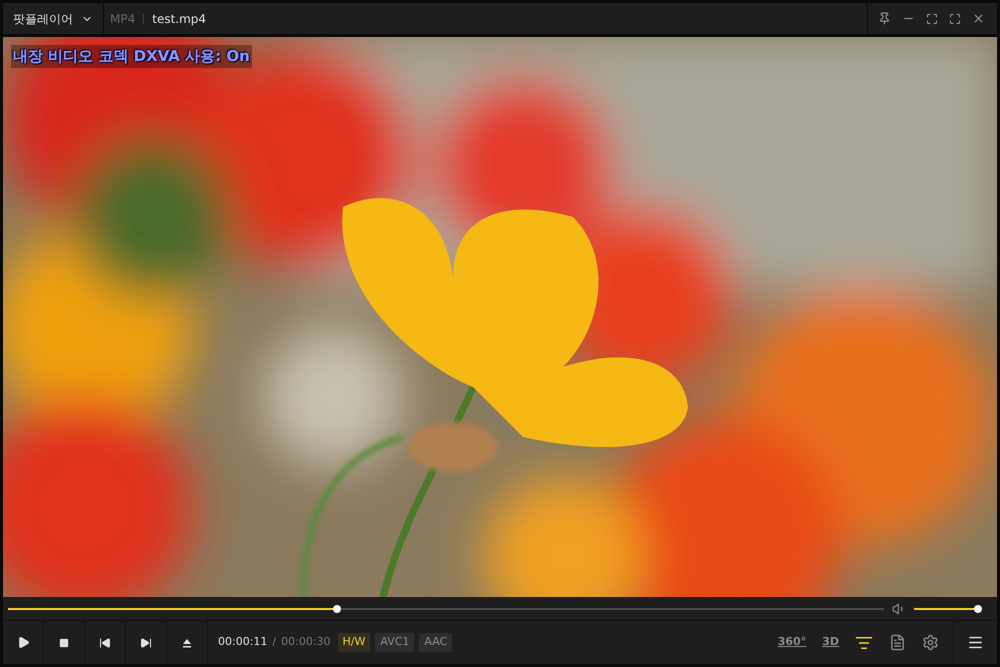 This screenshot has width=1000, height=667. I want to click on osd-message: 내장 비디오 코덱 DXVA 사용: On, so click(131, 56).